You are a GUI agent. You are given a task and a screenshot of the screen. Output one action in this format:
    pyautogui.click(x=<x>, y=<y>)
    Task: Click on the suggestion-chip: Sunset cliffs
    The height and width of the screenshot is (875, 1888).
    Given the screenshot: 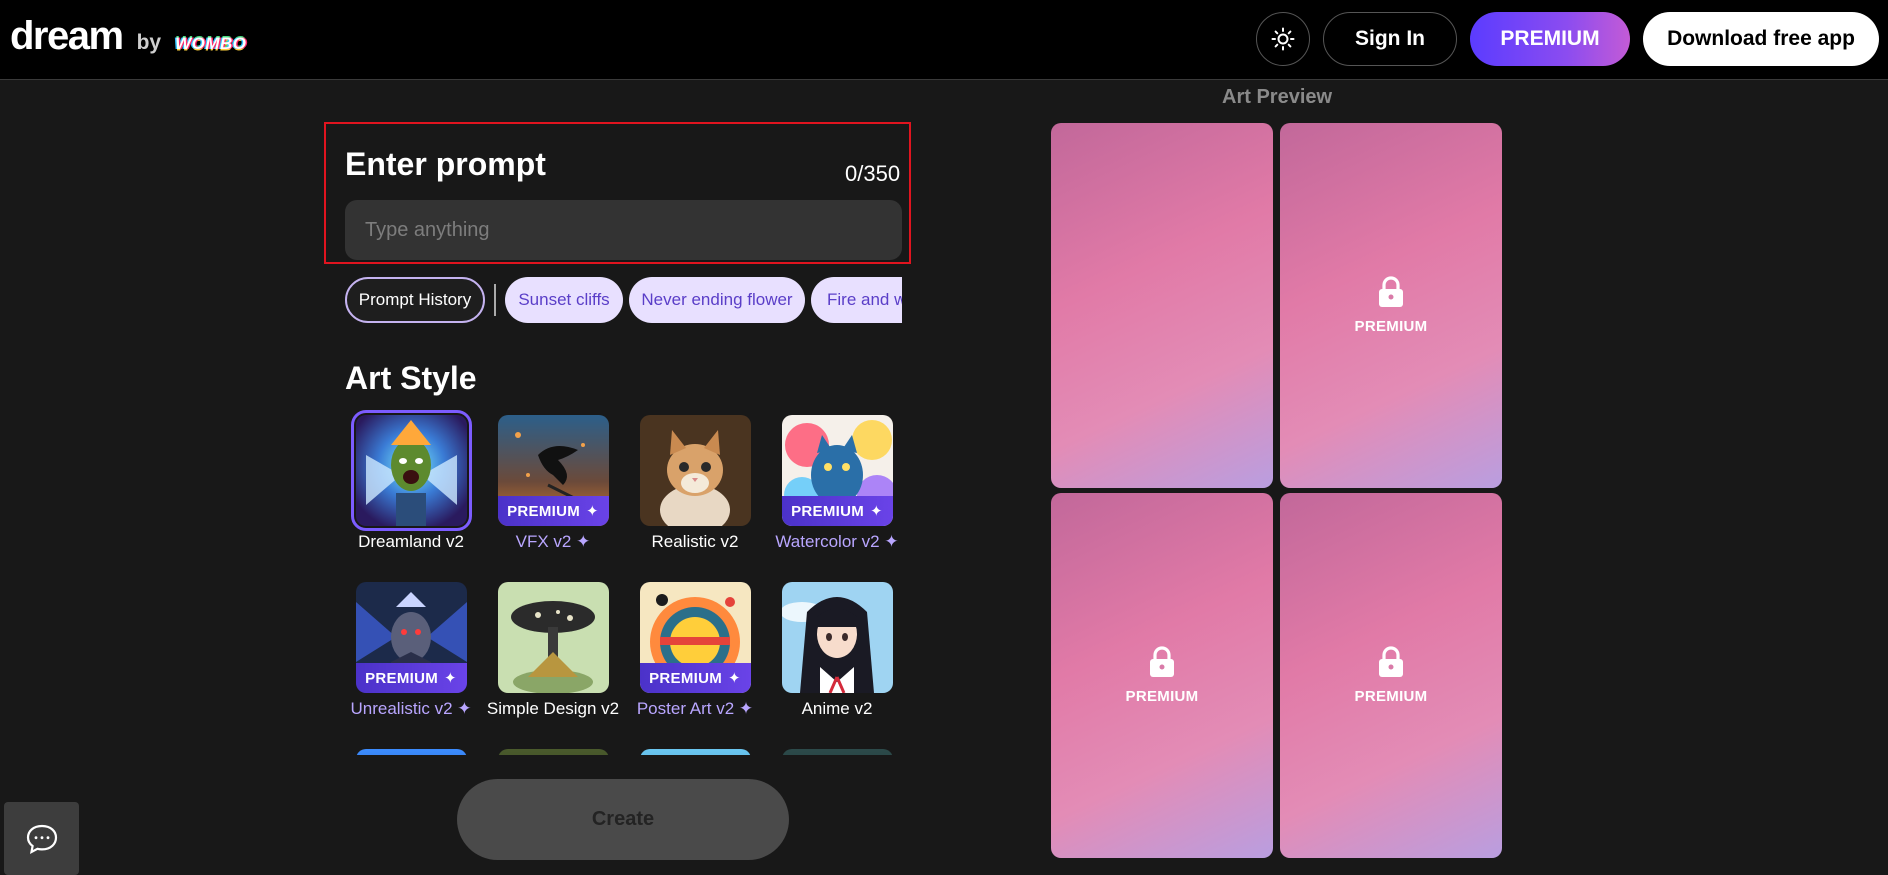 What is the action you would take?
    pyautogui.click(x=564, y=300)
    